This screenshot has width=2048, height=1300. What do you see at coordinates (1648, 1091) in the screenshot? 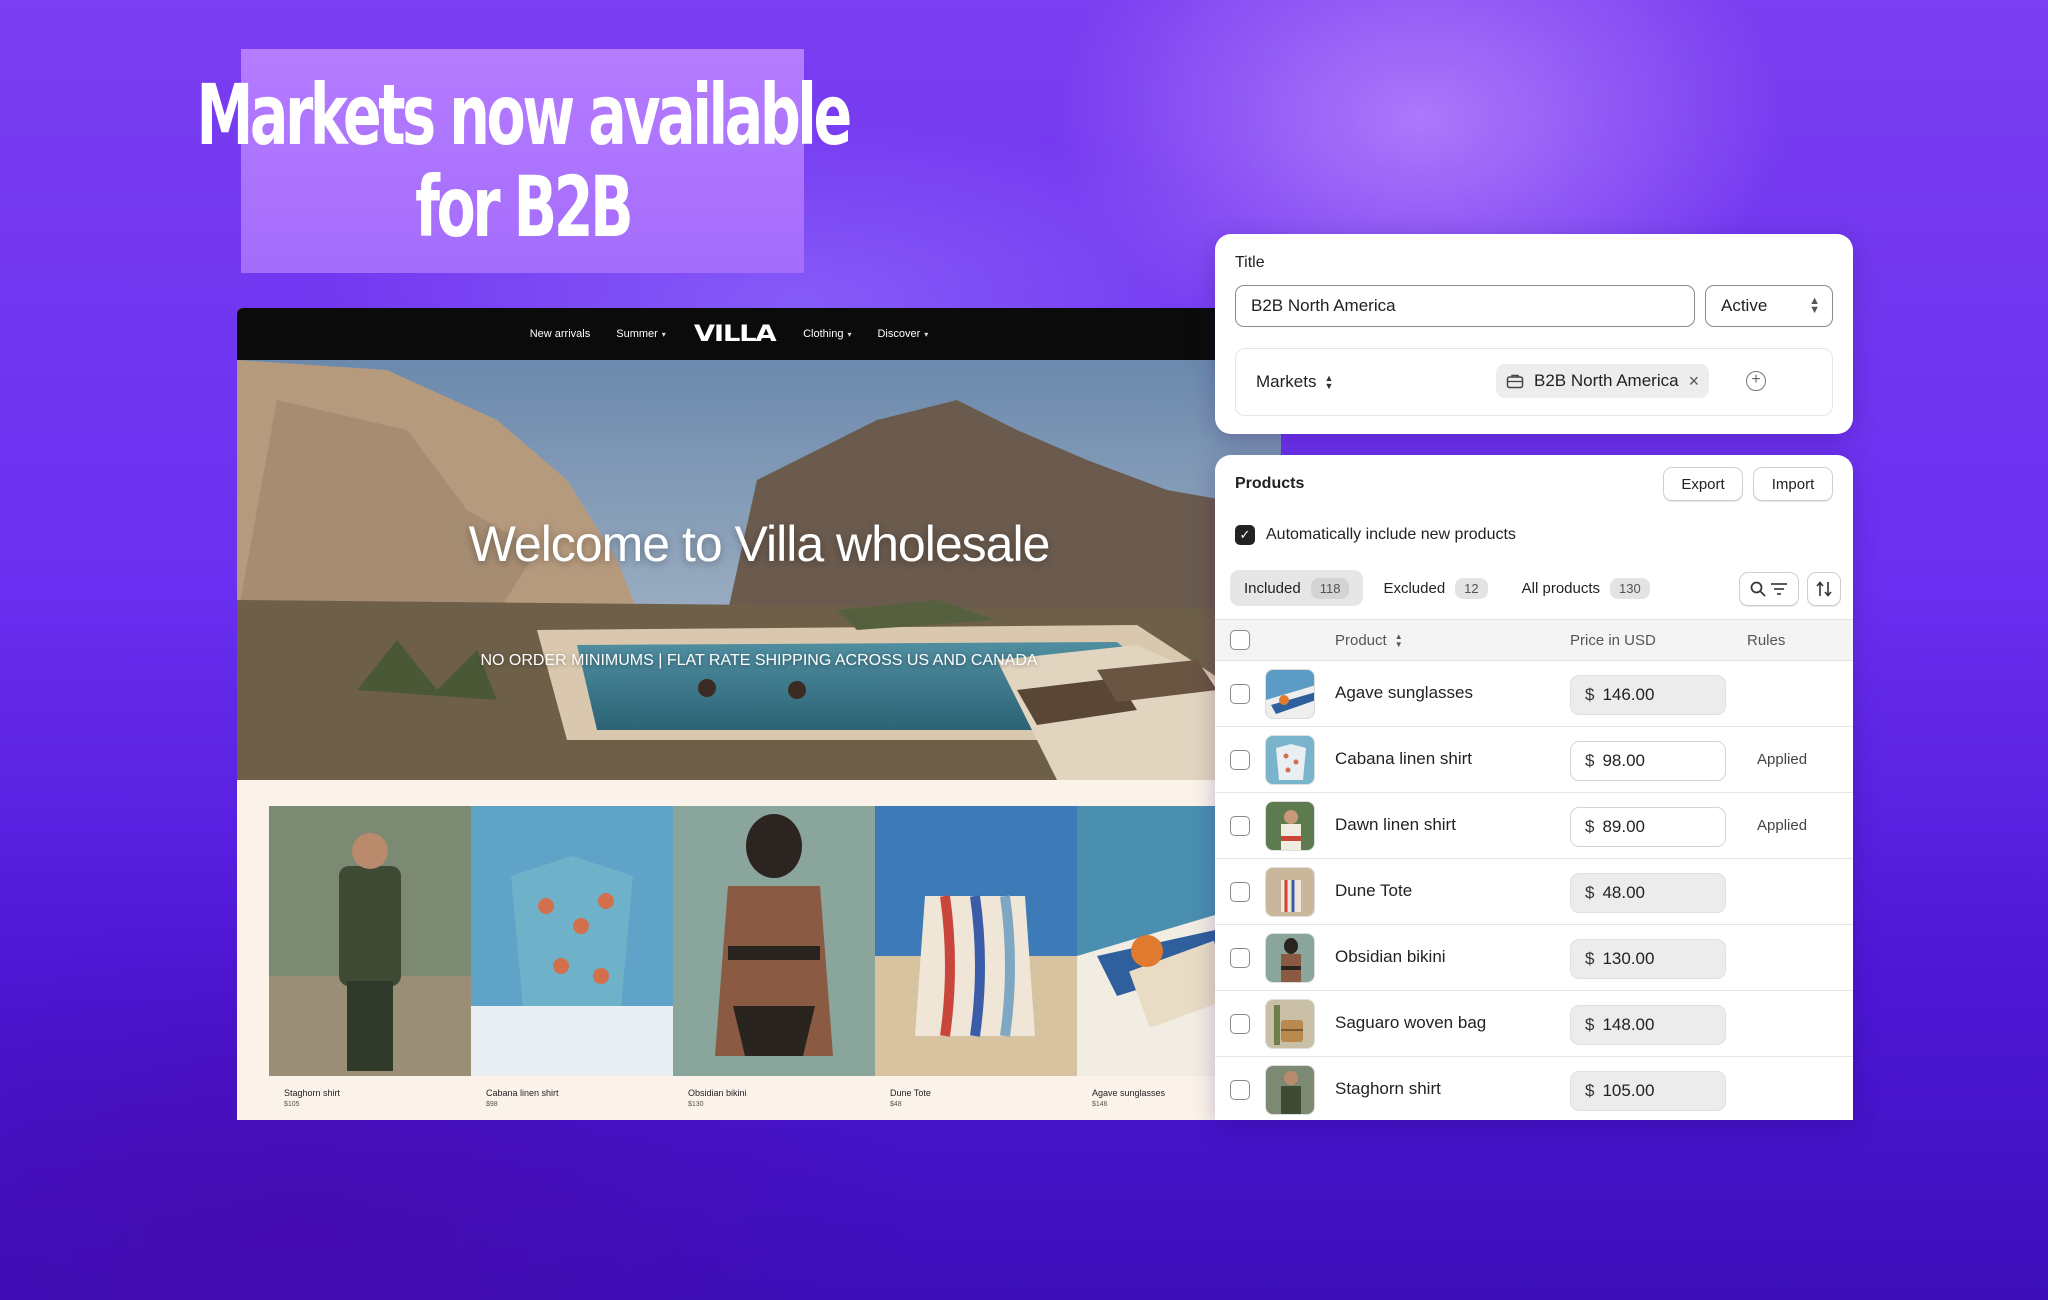
I see `price-input: $105.00` at bounding box center [1648, 1091].